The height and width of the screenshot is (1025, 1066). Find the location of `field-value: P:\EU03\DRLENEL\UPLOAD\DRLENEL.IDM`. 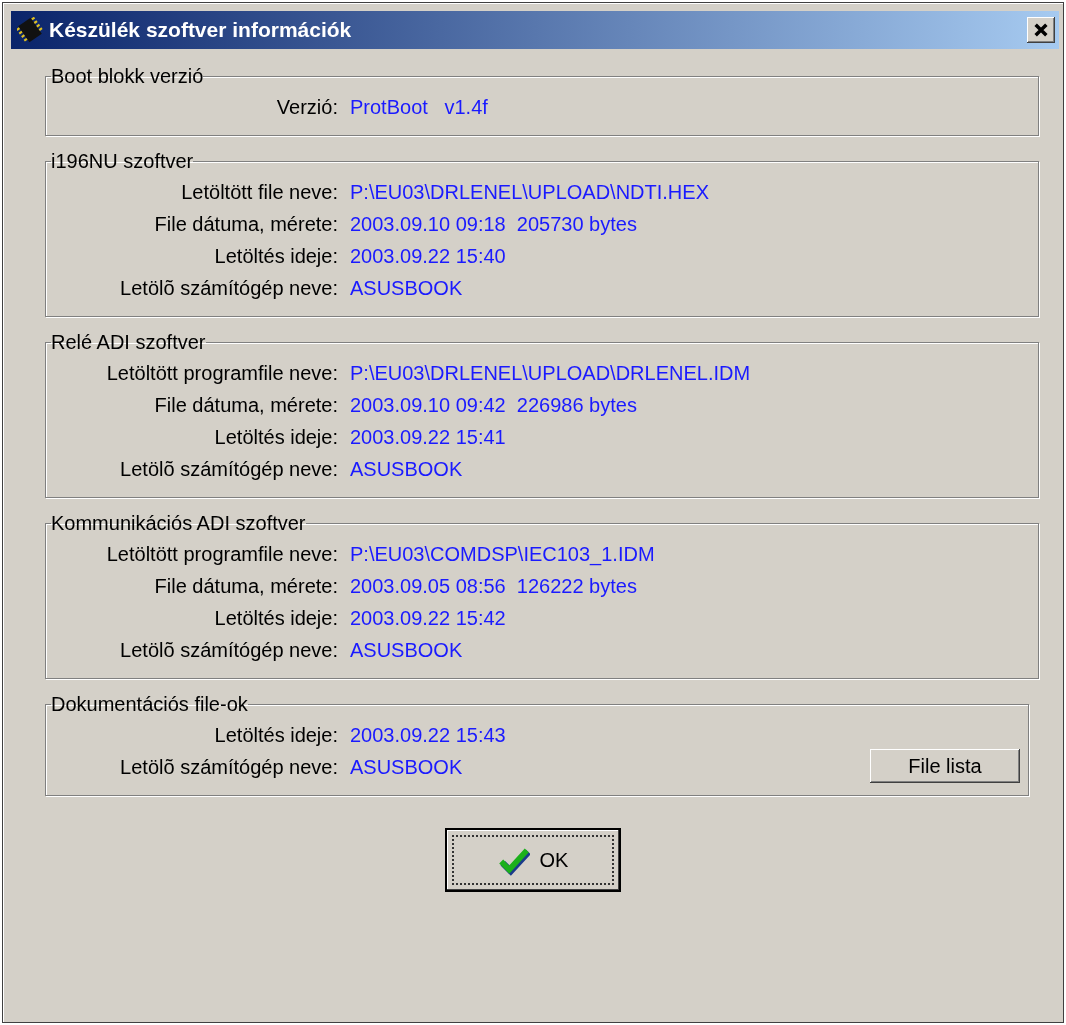

field-value: P:\EU03\DRLENEL\UPLOAD\DRLENEL.IDM is located at coordinates (550, 373).